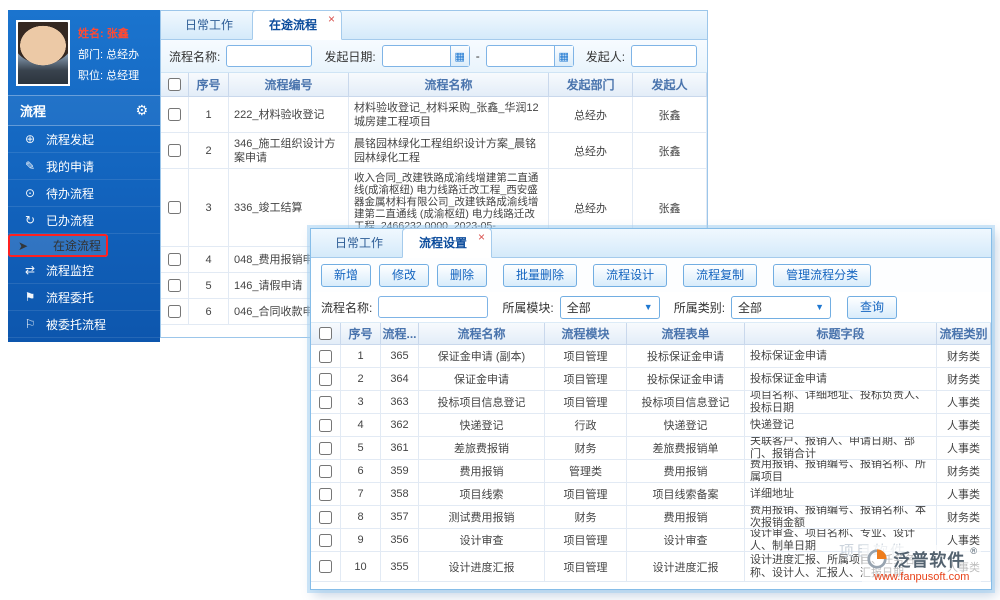 Image resolution: width=1000 pixels, height=600 pixels. I want to click on search-button: 查询, so click(872, 307).